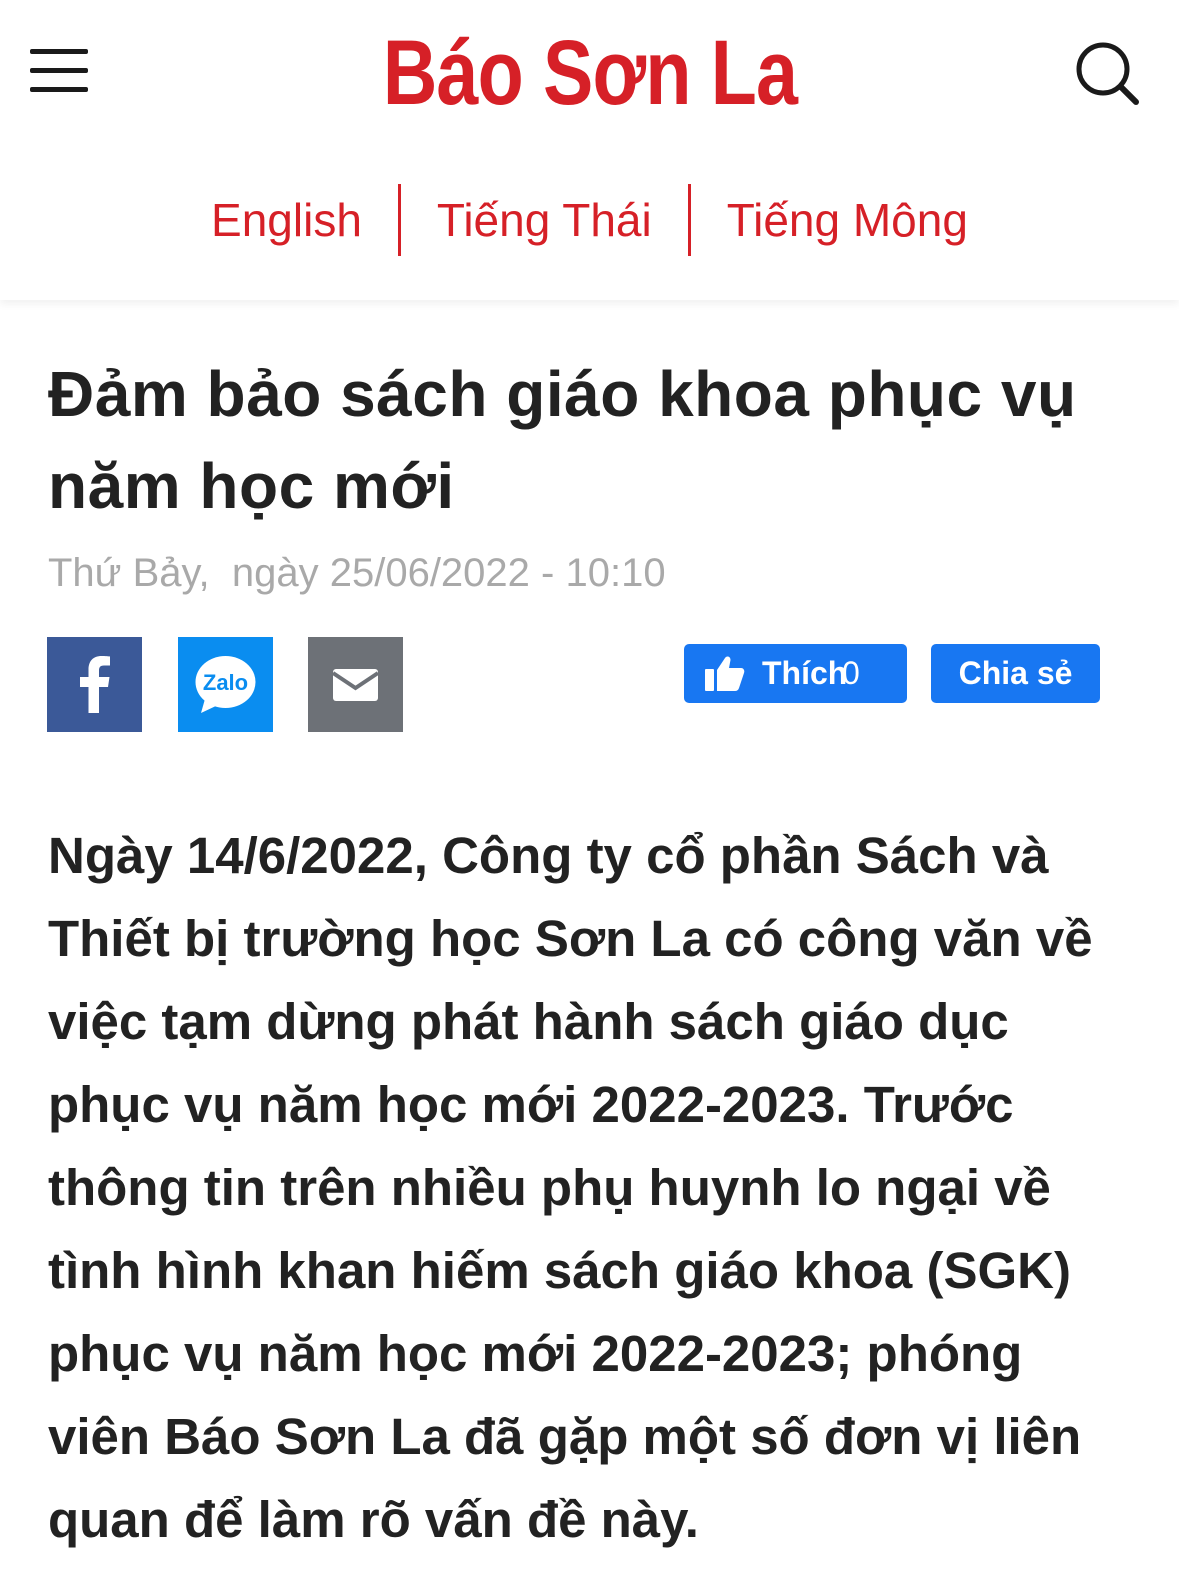  I want to click on share-bar: Zalo Thích 0 Chia sẻ, so click(589, 685).